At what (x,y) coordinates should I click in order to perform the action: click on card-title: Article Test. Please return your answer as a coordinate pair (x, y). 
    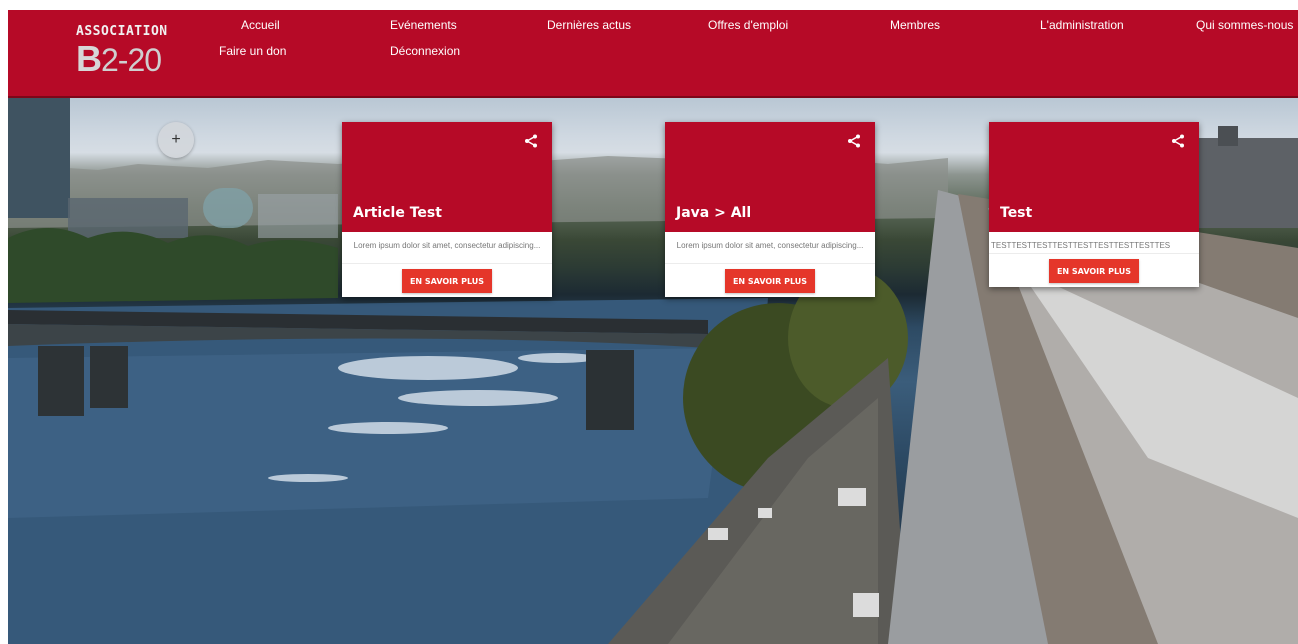
    Looking at the image, I should click on (397, 213).